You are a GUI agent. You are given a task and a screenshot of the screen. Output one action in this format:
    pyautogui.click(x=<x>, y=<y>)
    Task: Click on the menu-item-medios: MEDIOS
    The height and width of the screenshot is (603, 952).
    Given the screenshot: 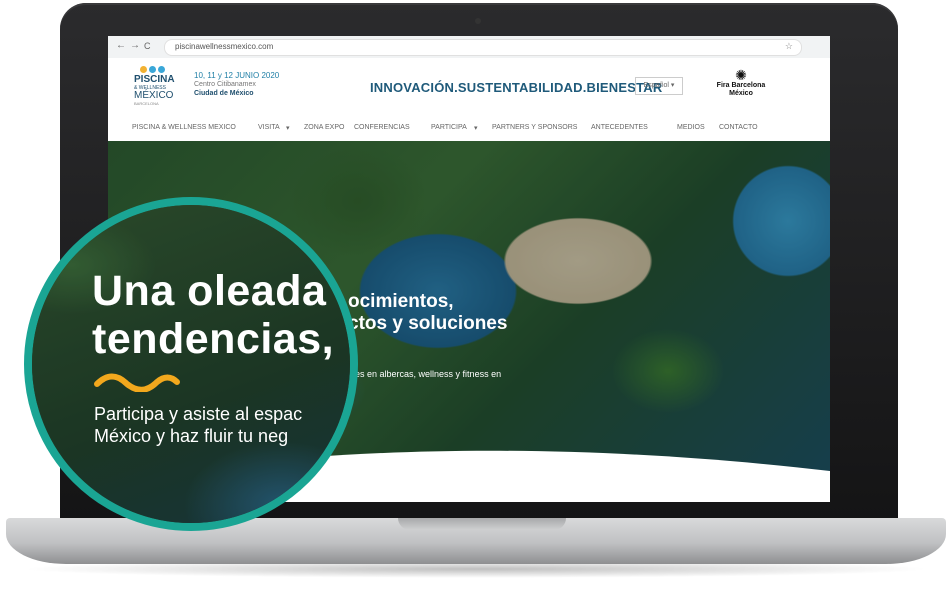 What is the action you would take?
    pyautogui.click(x=691, y=127)
    